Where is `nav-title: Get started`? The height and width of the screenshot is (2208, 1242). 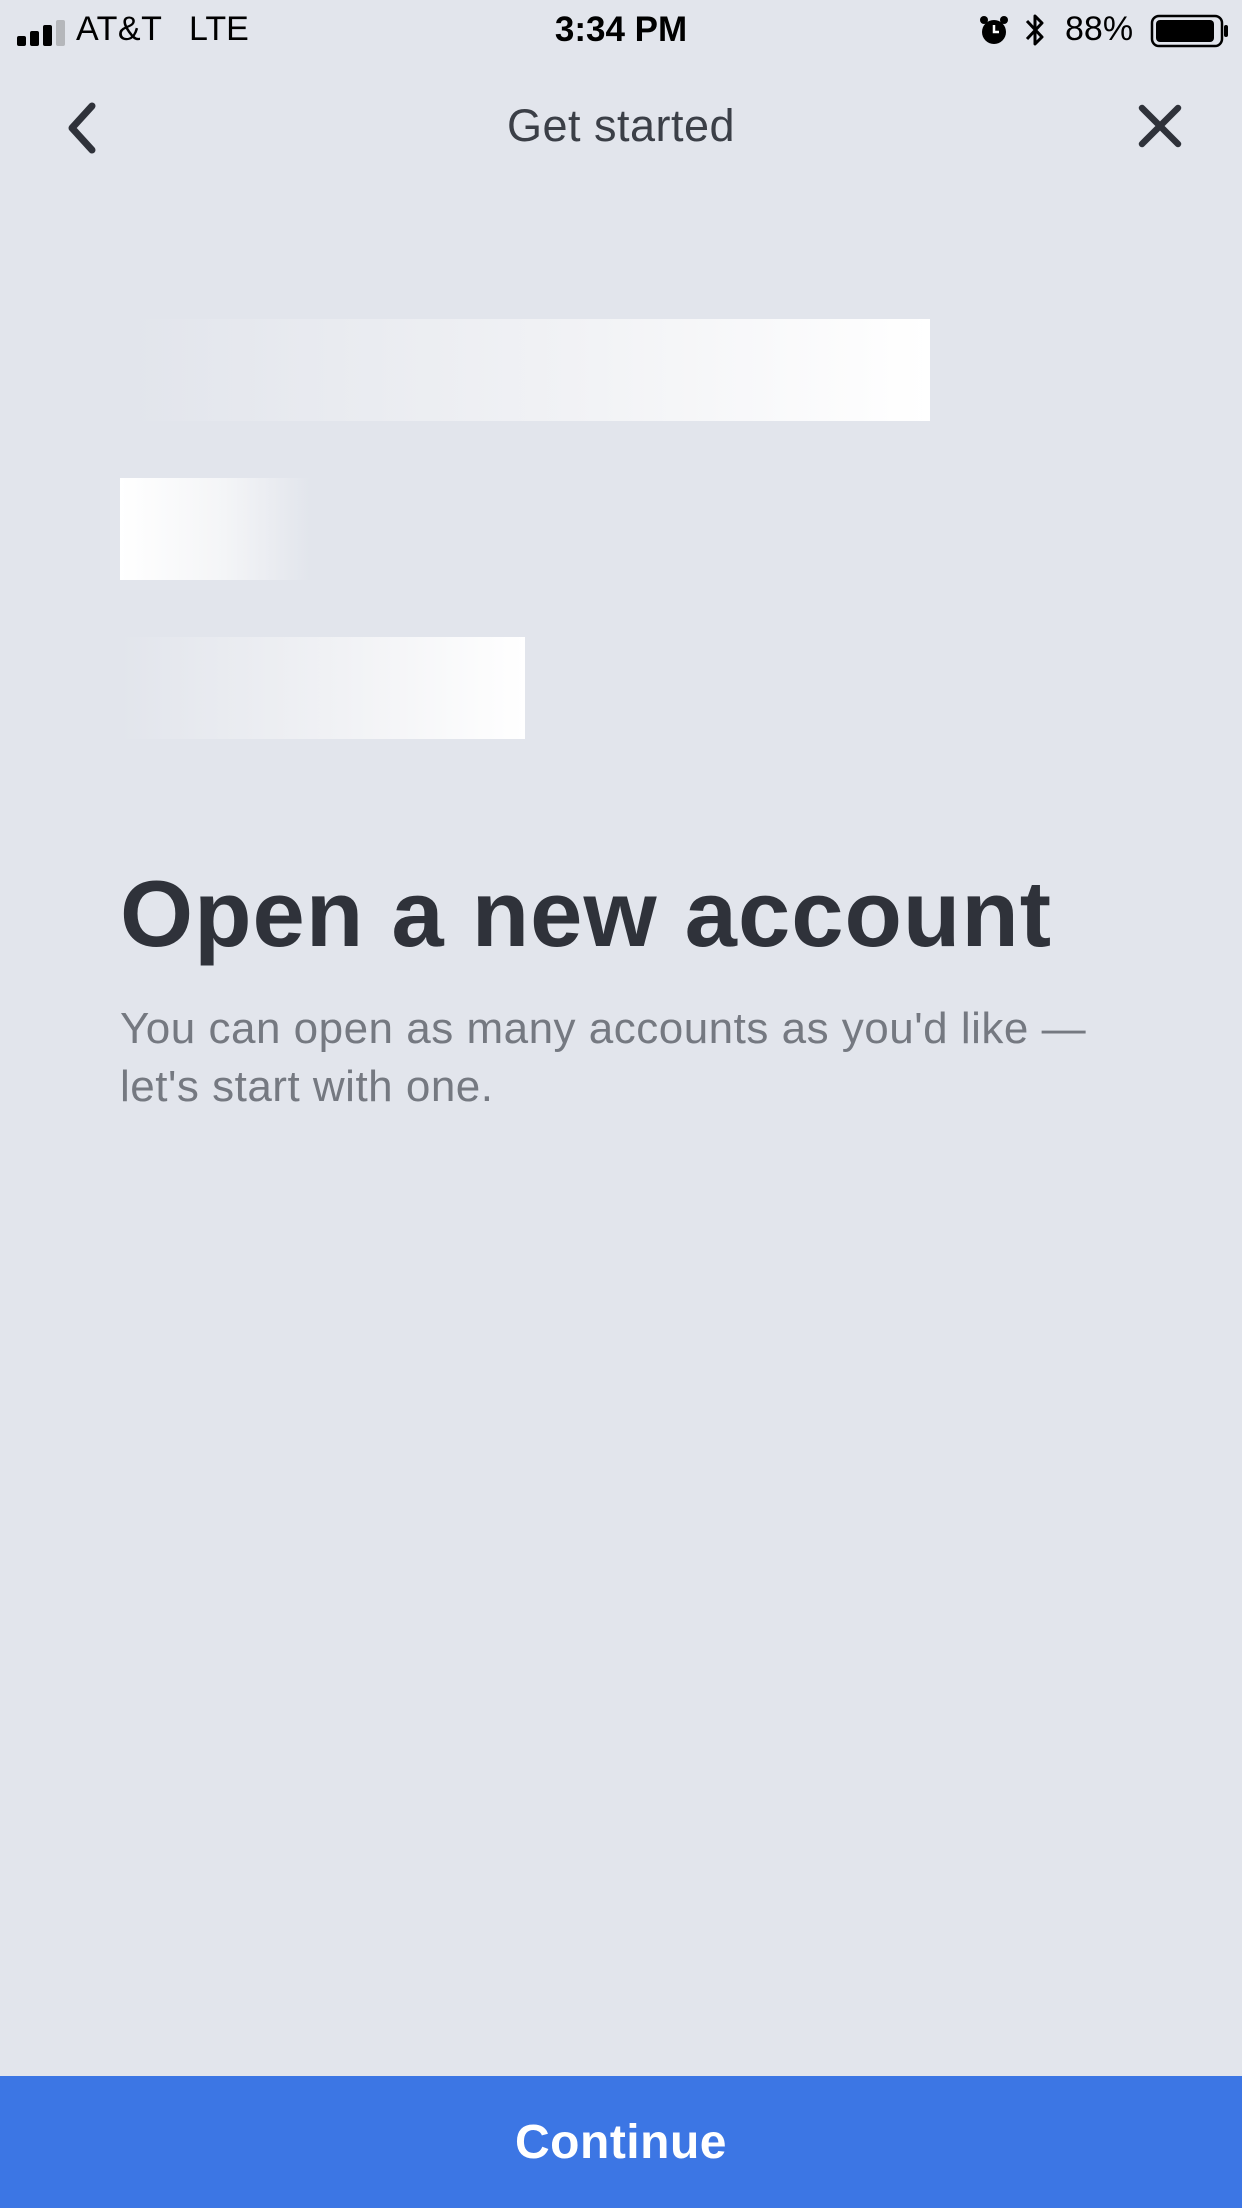
nav-title: Get started is located at coordinates (621, 125).